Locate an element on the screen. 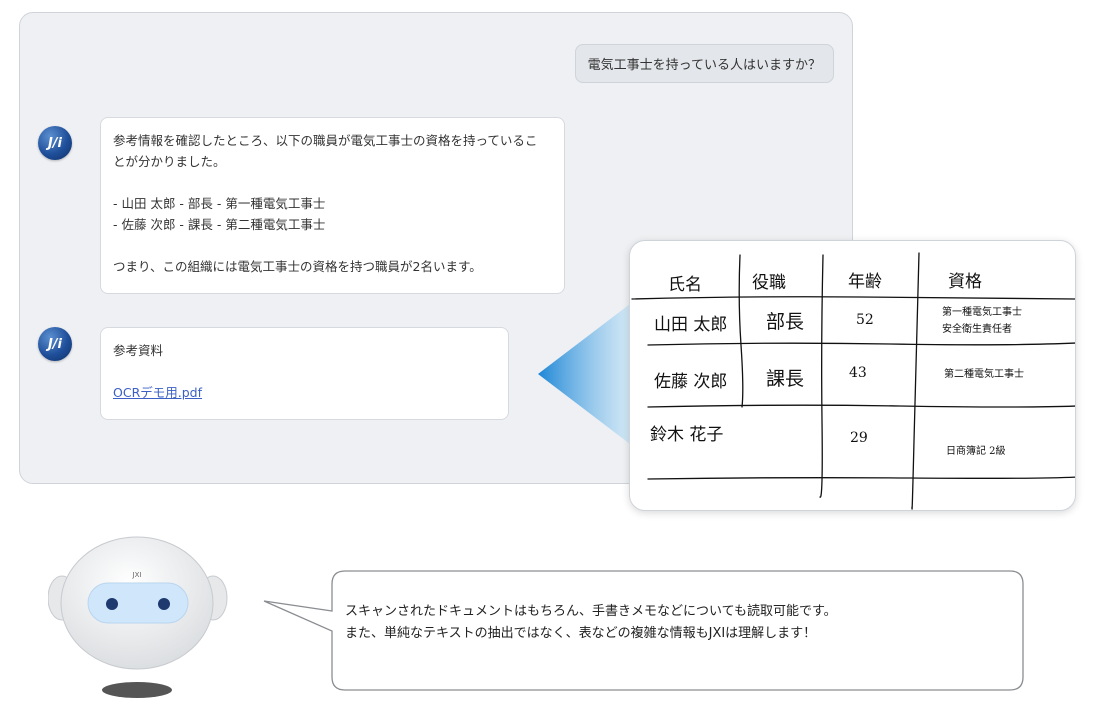 The width and height of the screenshot is (1100, 715). reference-bubble: 参考資料 OCRデモ用.pdf is located at coordinates (304, 373).